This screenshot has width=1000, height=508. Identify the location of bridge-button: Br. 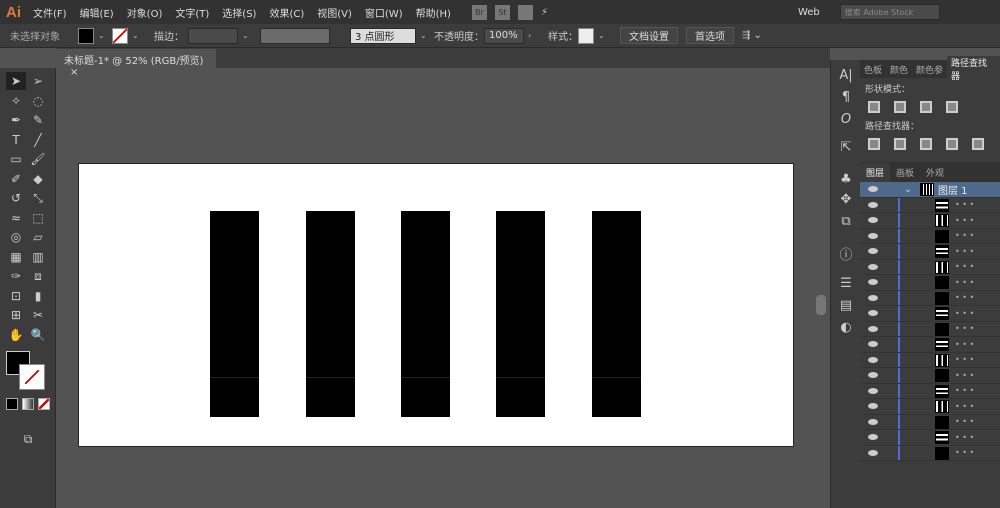
(479, 12).